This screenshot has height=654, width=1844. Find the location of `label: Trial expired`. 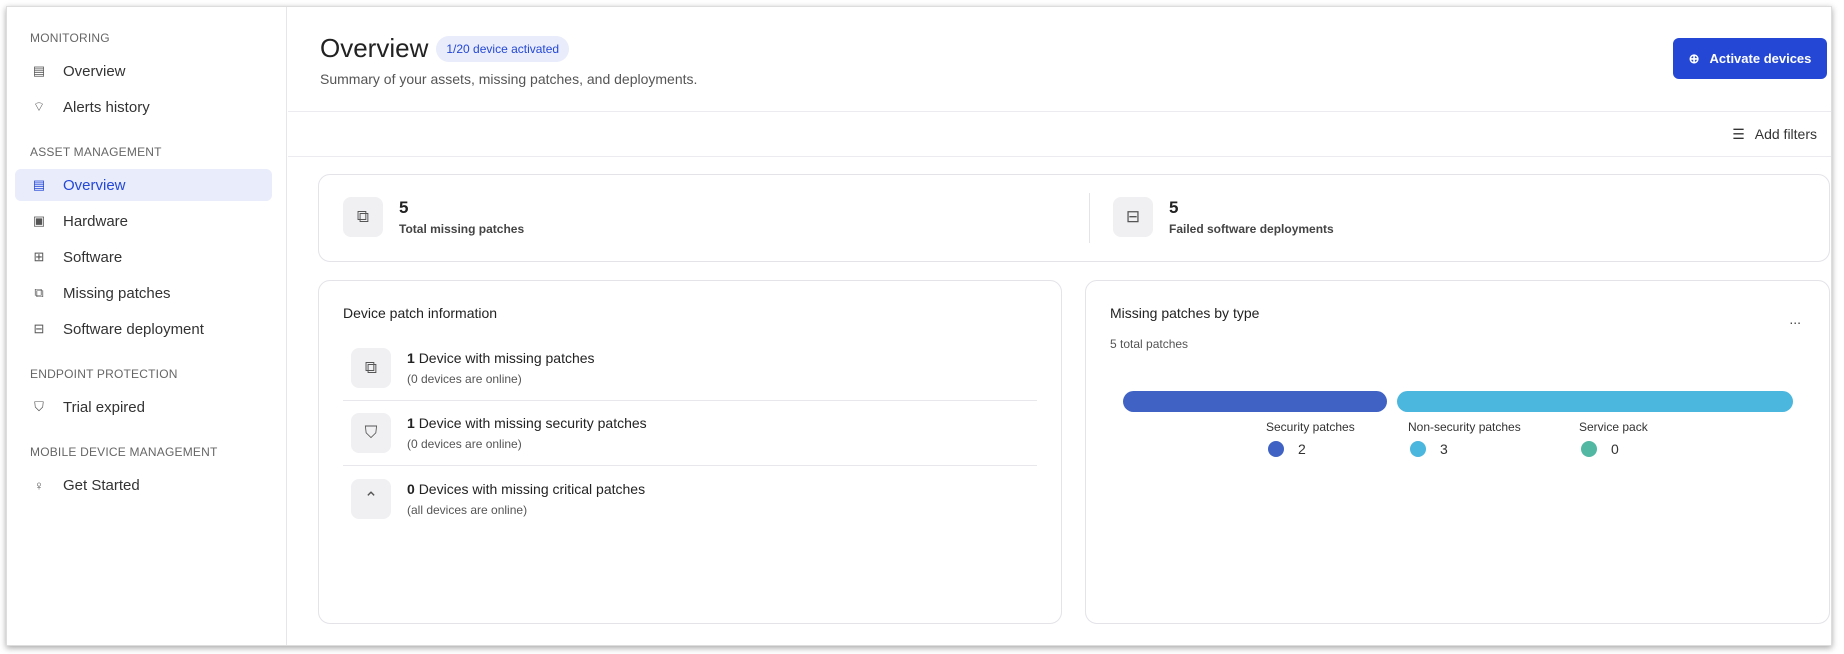

label: Trial expired is located at coordinates (104, 407).